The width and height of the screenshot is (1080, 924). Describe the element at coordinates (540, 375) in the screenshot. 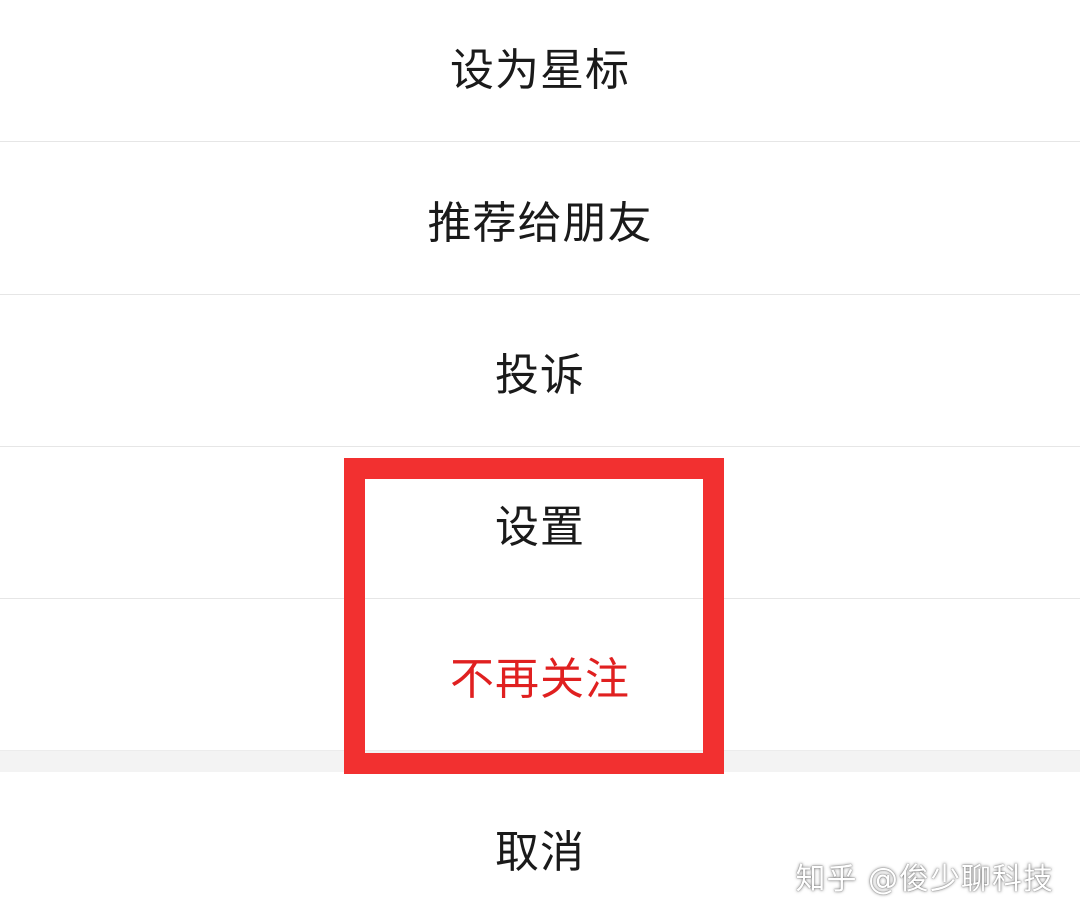

I see `complaint-label: 投诉` at that location.